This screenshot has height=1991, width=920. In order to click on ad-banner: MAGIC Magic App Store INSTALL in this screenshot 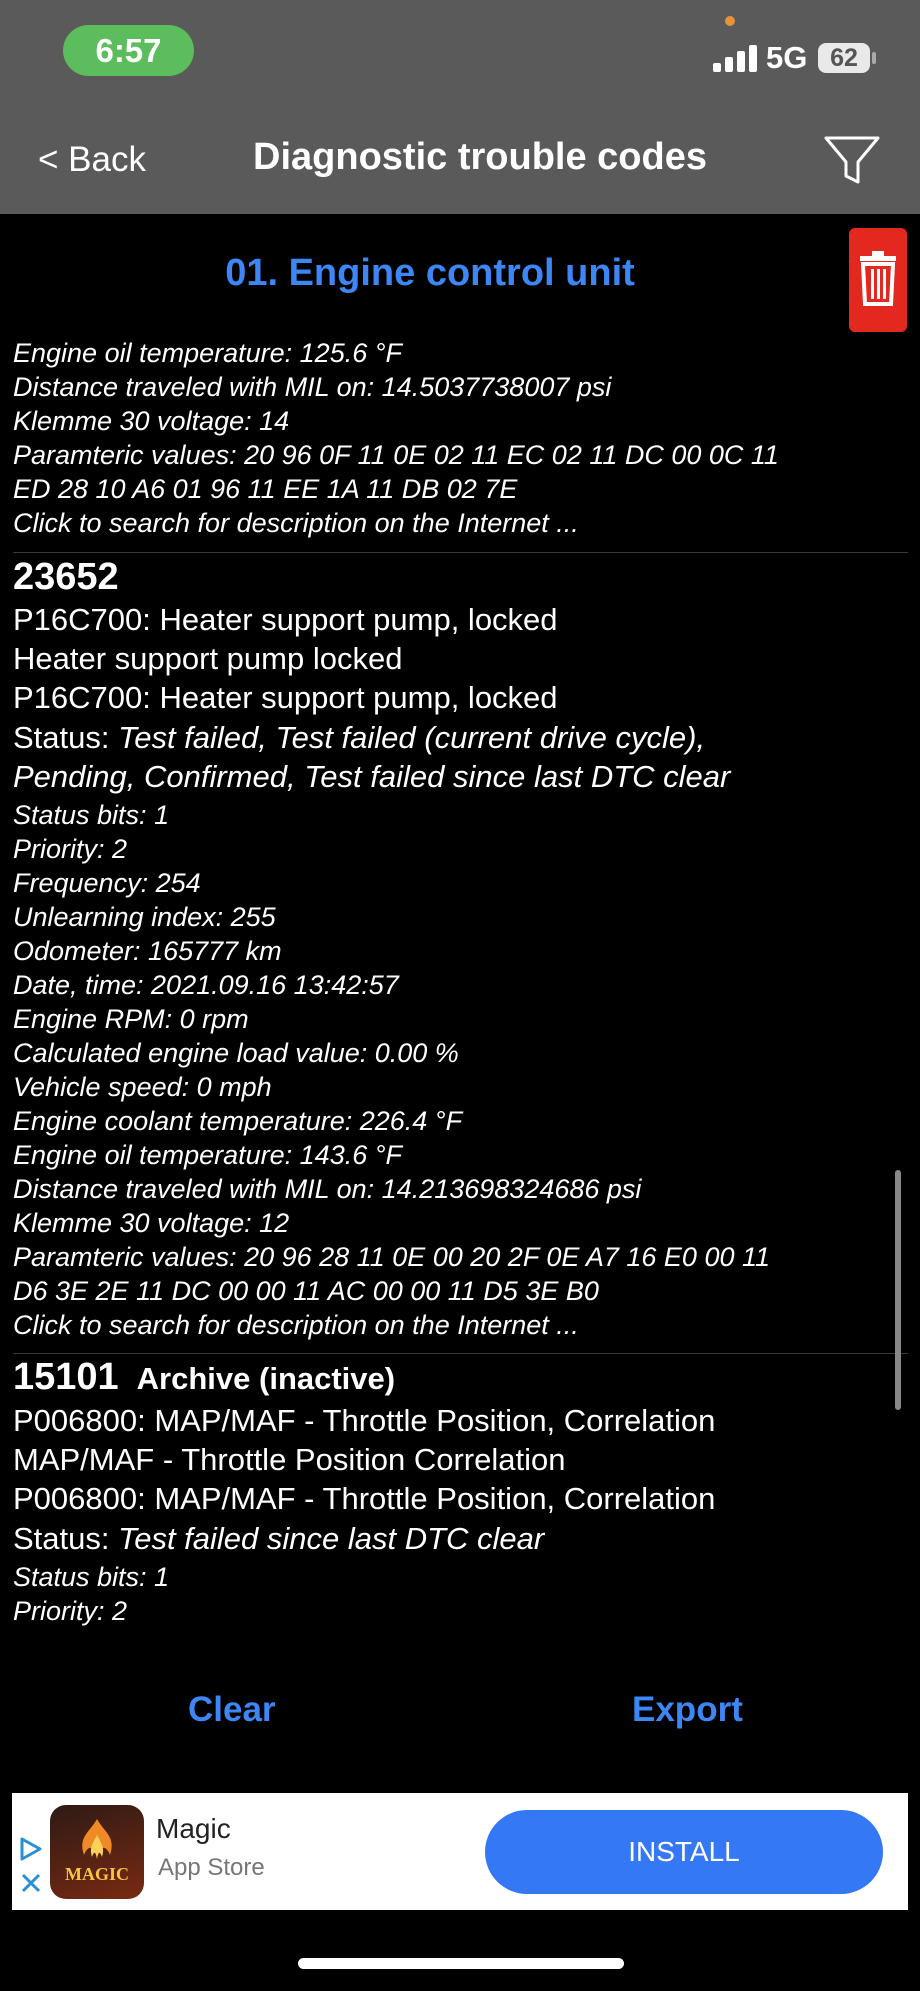, I will do `click(460, 1851)`.